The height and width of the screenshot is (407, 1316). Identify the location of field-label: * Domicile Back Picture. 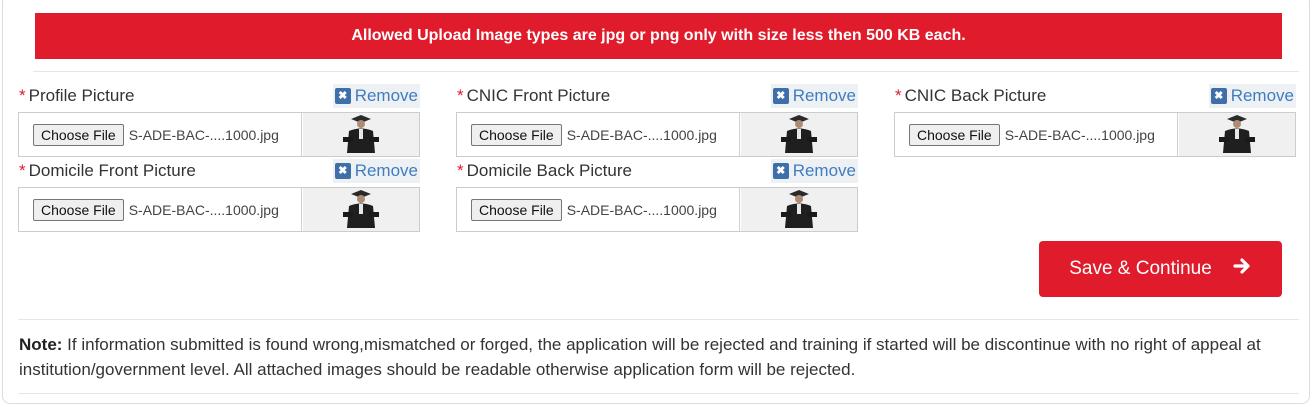
(544, 171).